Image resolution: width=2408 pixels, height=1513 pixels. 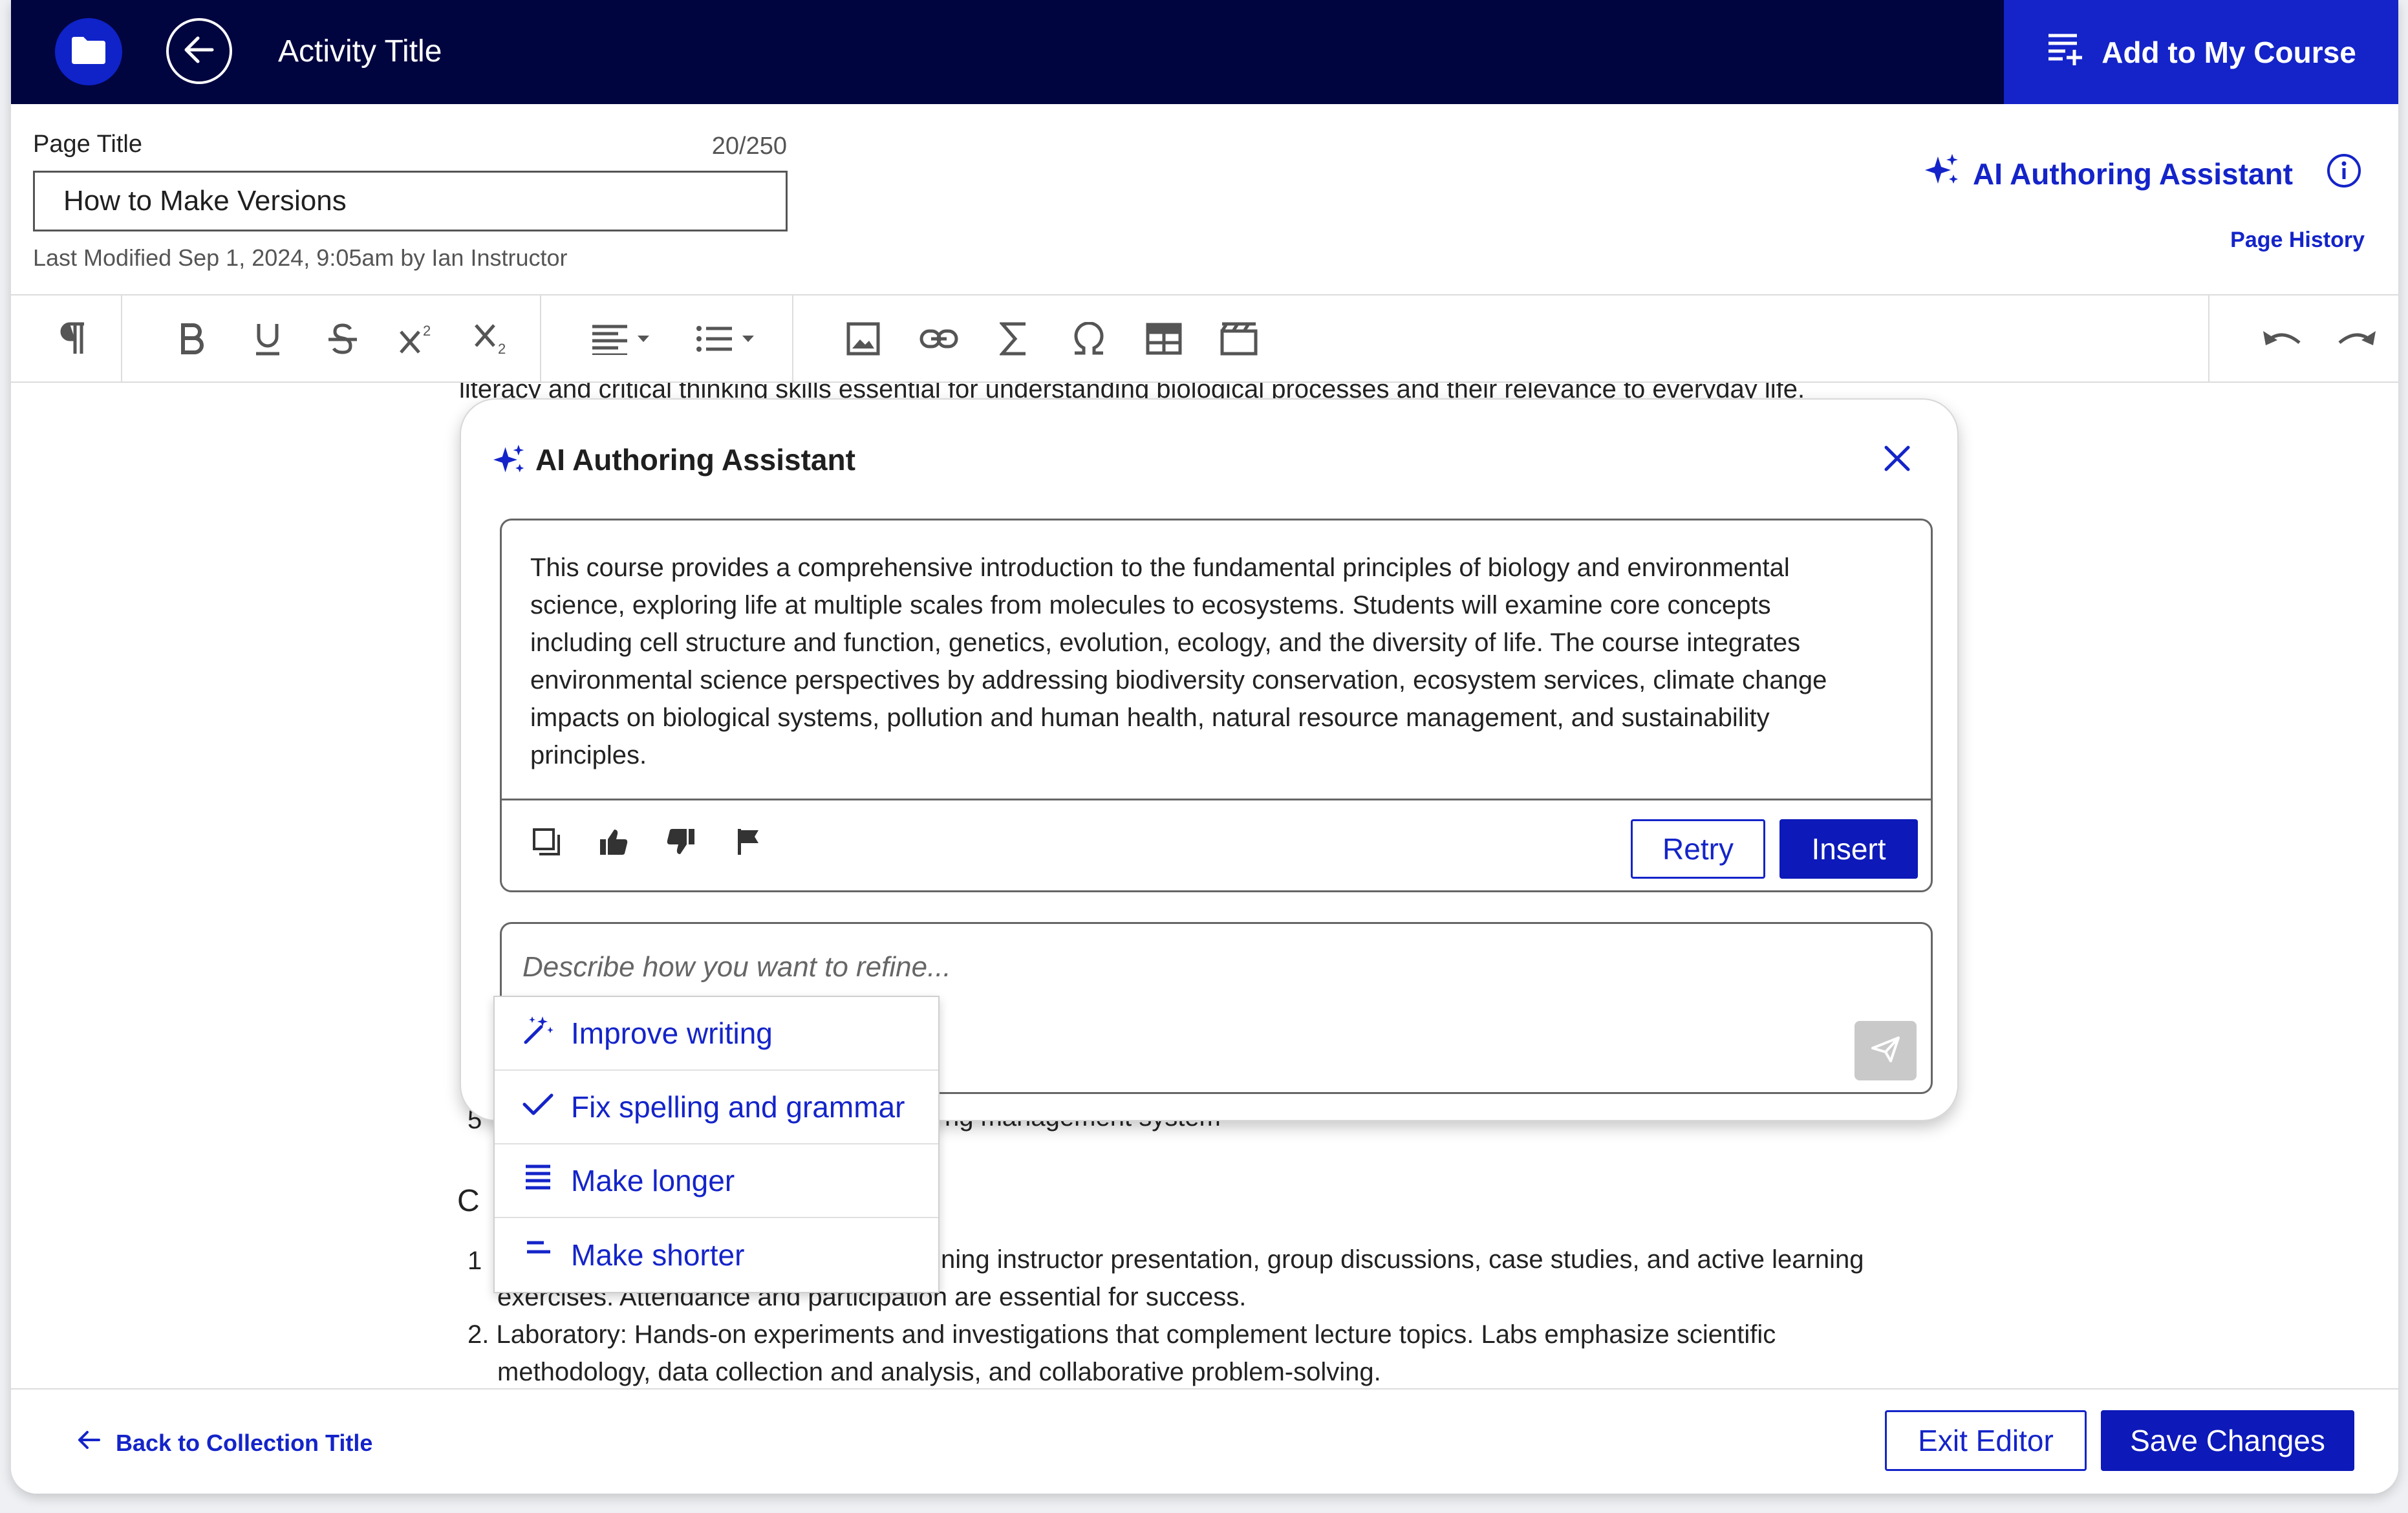 I want to click on send-button, so click(x=1885, y=1050).